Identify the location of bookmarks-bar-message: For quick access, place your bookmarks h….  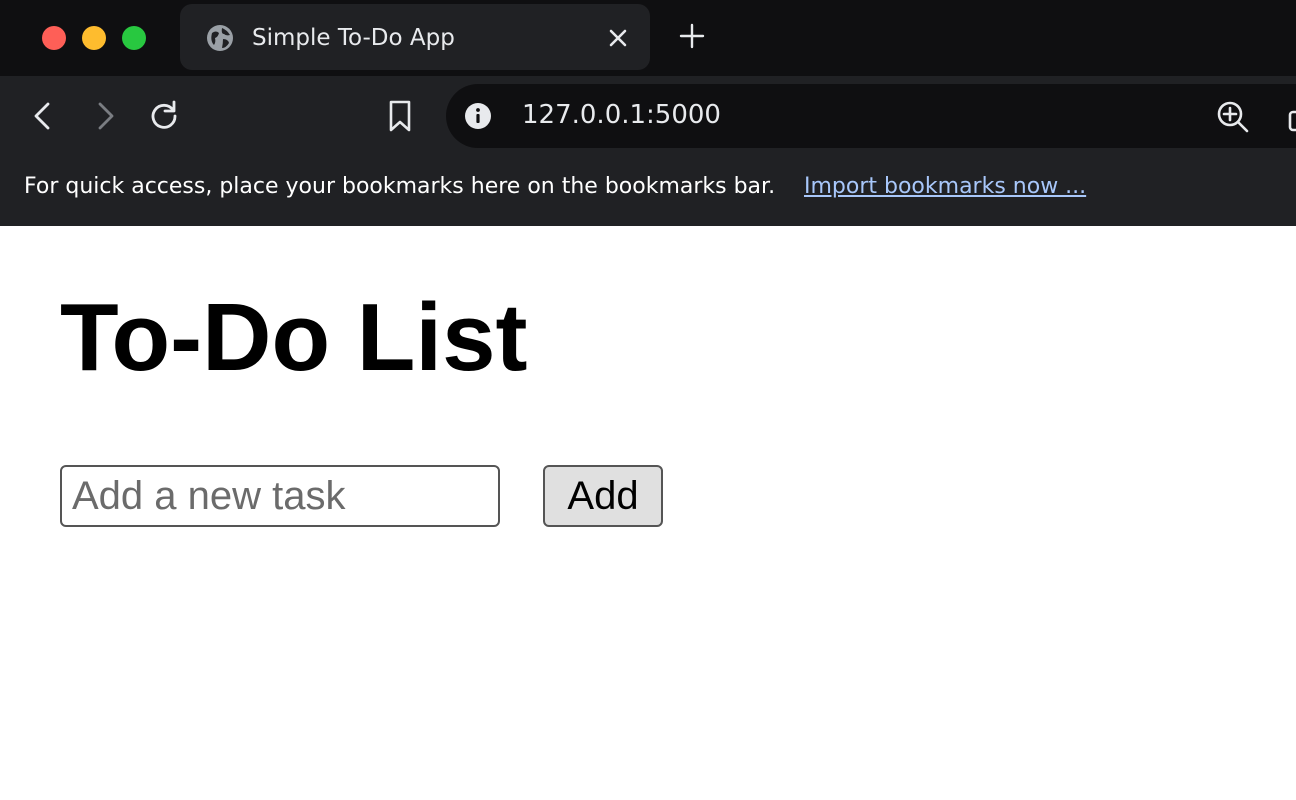
(400, 186).